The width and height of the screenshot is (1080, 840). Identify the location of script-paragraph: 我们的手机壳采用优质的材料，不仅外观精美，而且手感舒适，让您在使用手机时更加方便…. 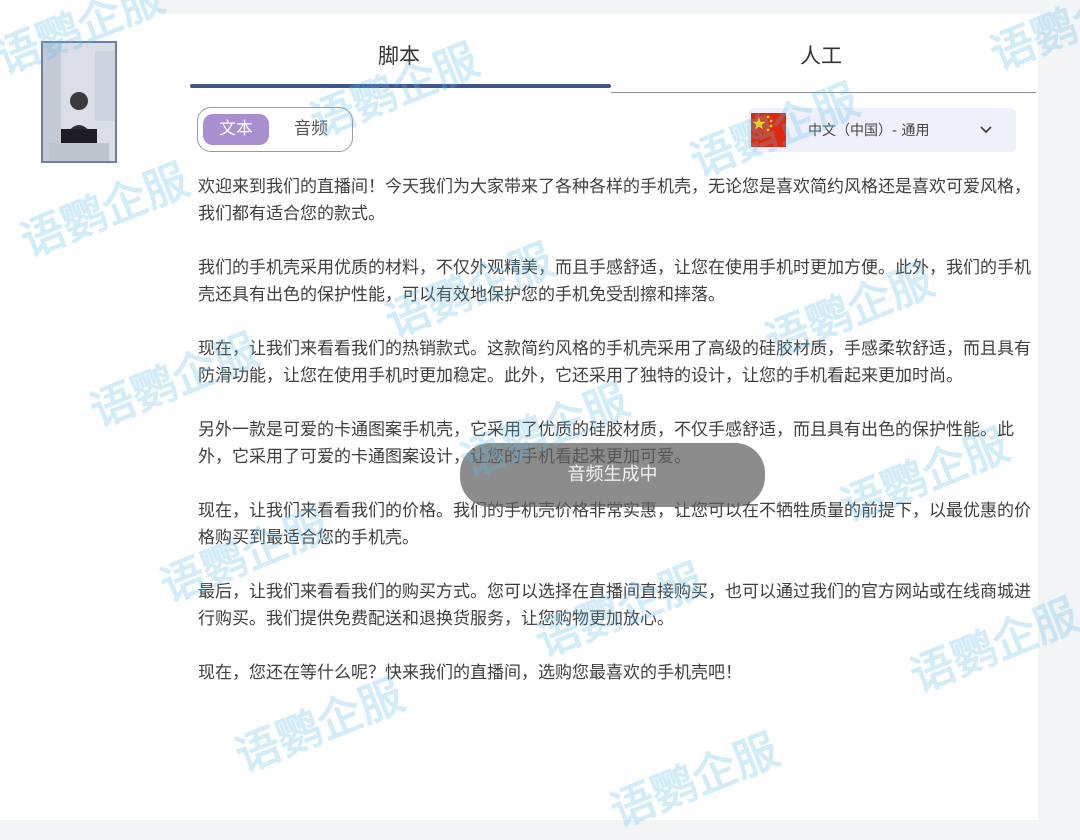
(614, 281).